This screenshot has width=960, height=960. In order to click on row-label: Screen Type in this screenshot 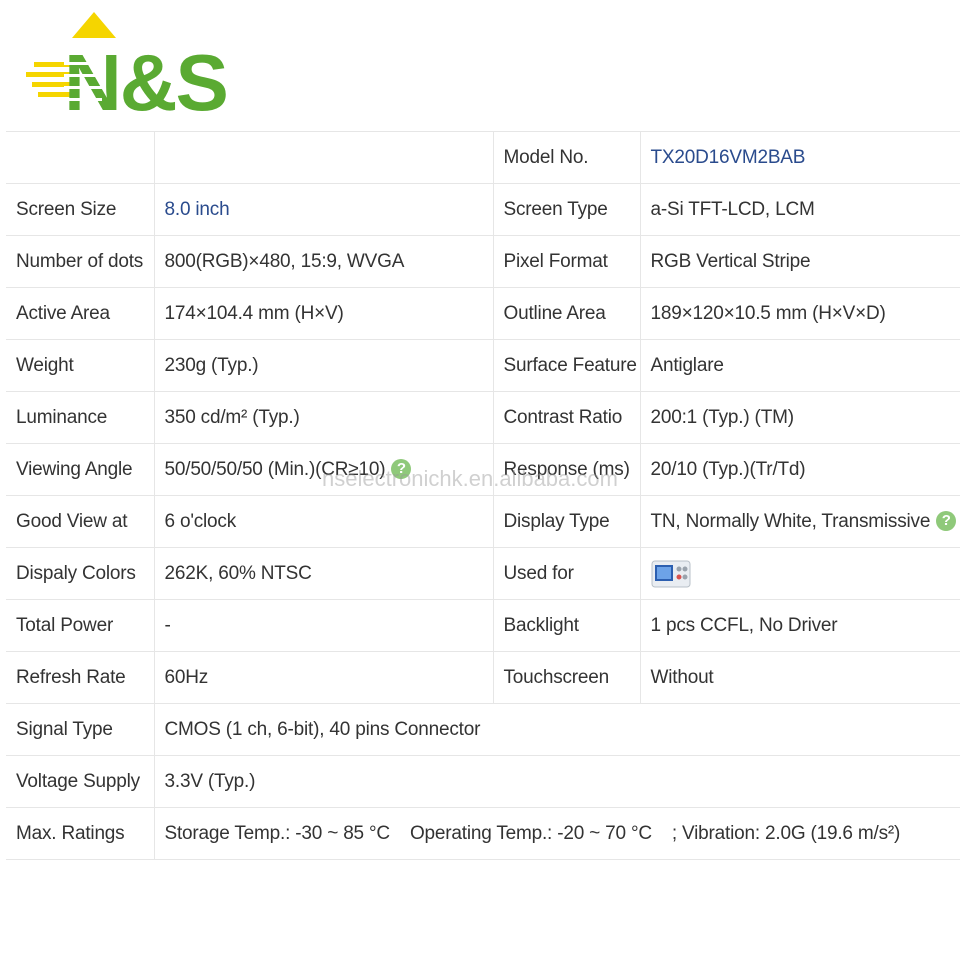, I will do `click(567, 209)`.